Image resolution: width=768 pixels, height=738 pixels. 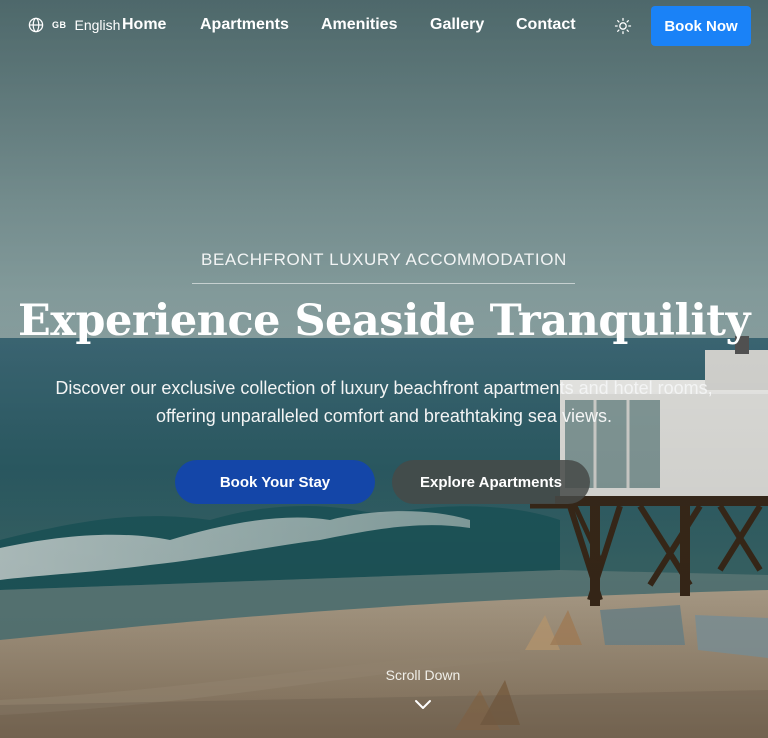 I want to click on chevron-down-icon, so click(x=423, y=705).